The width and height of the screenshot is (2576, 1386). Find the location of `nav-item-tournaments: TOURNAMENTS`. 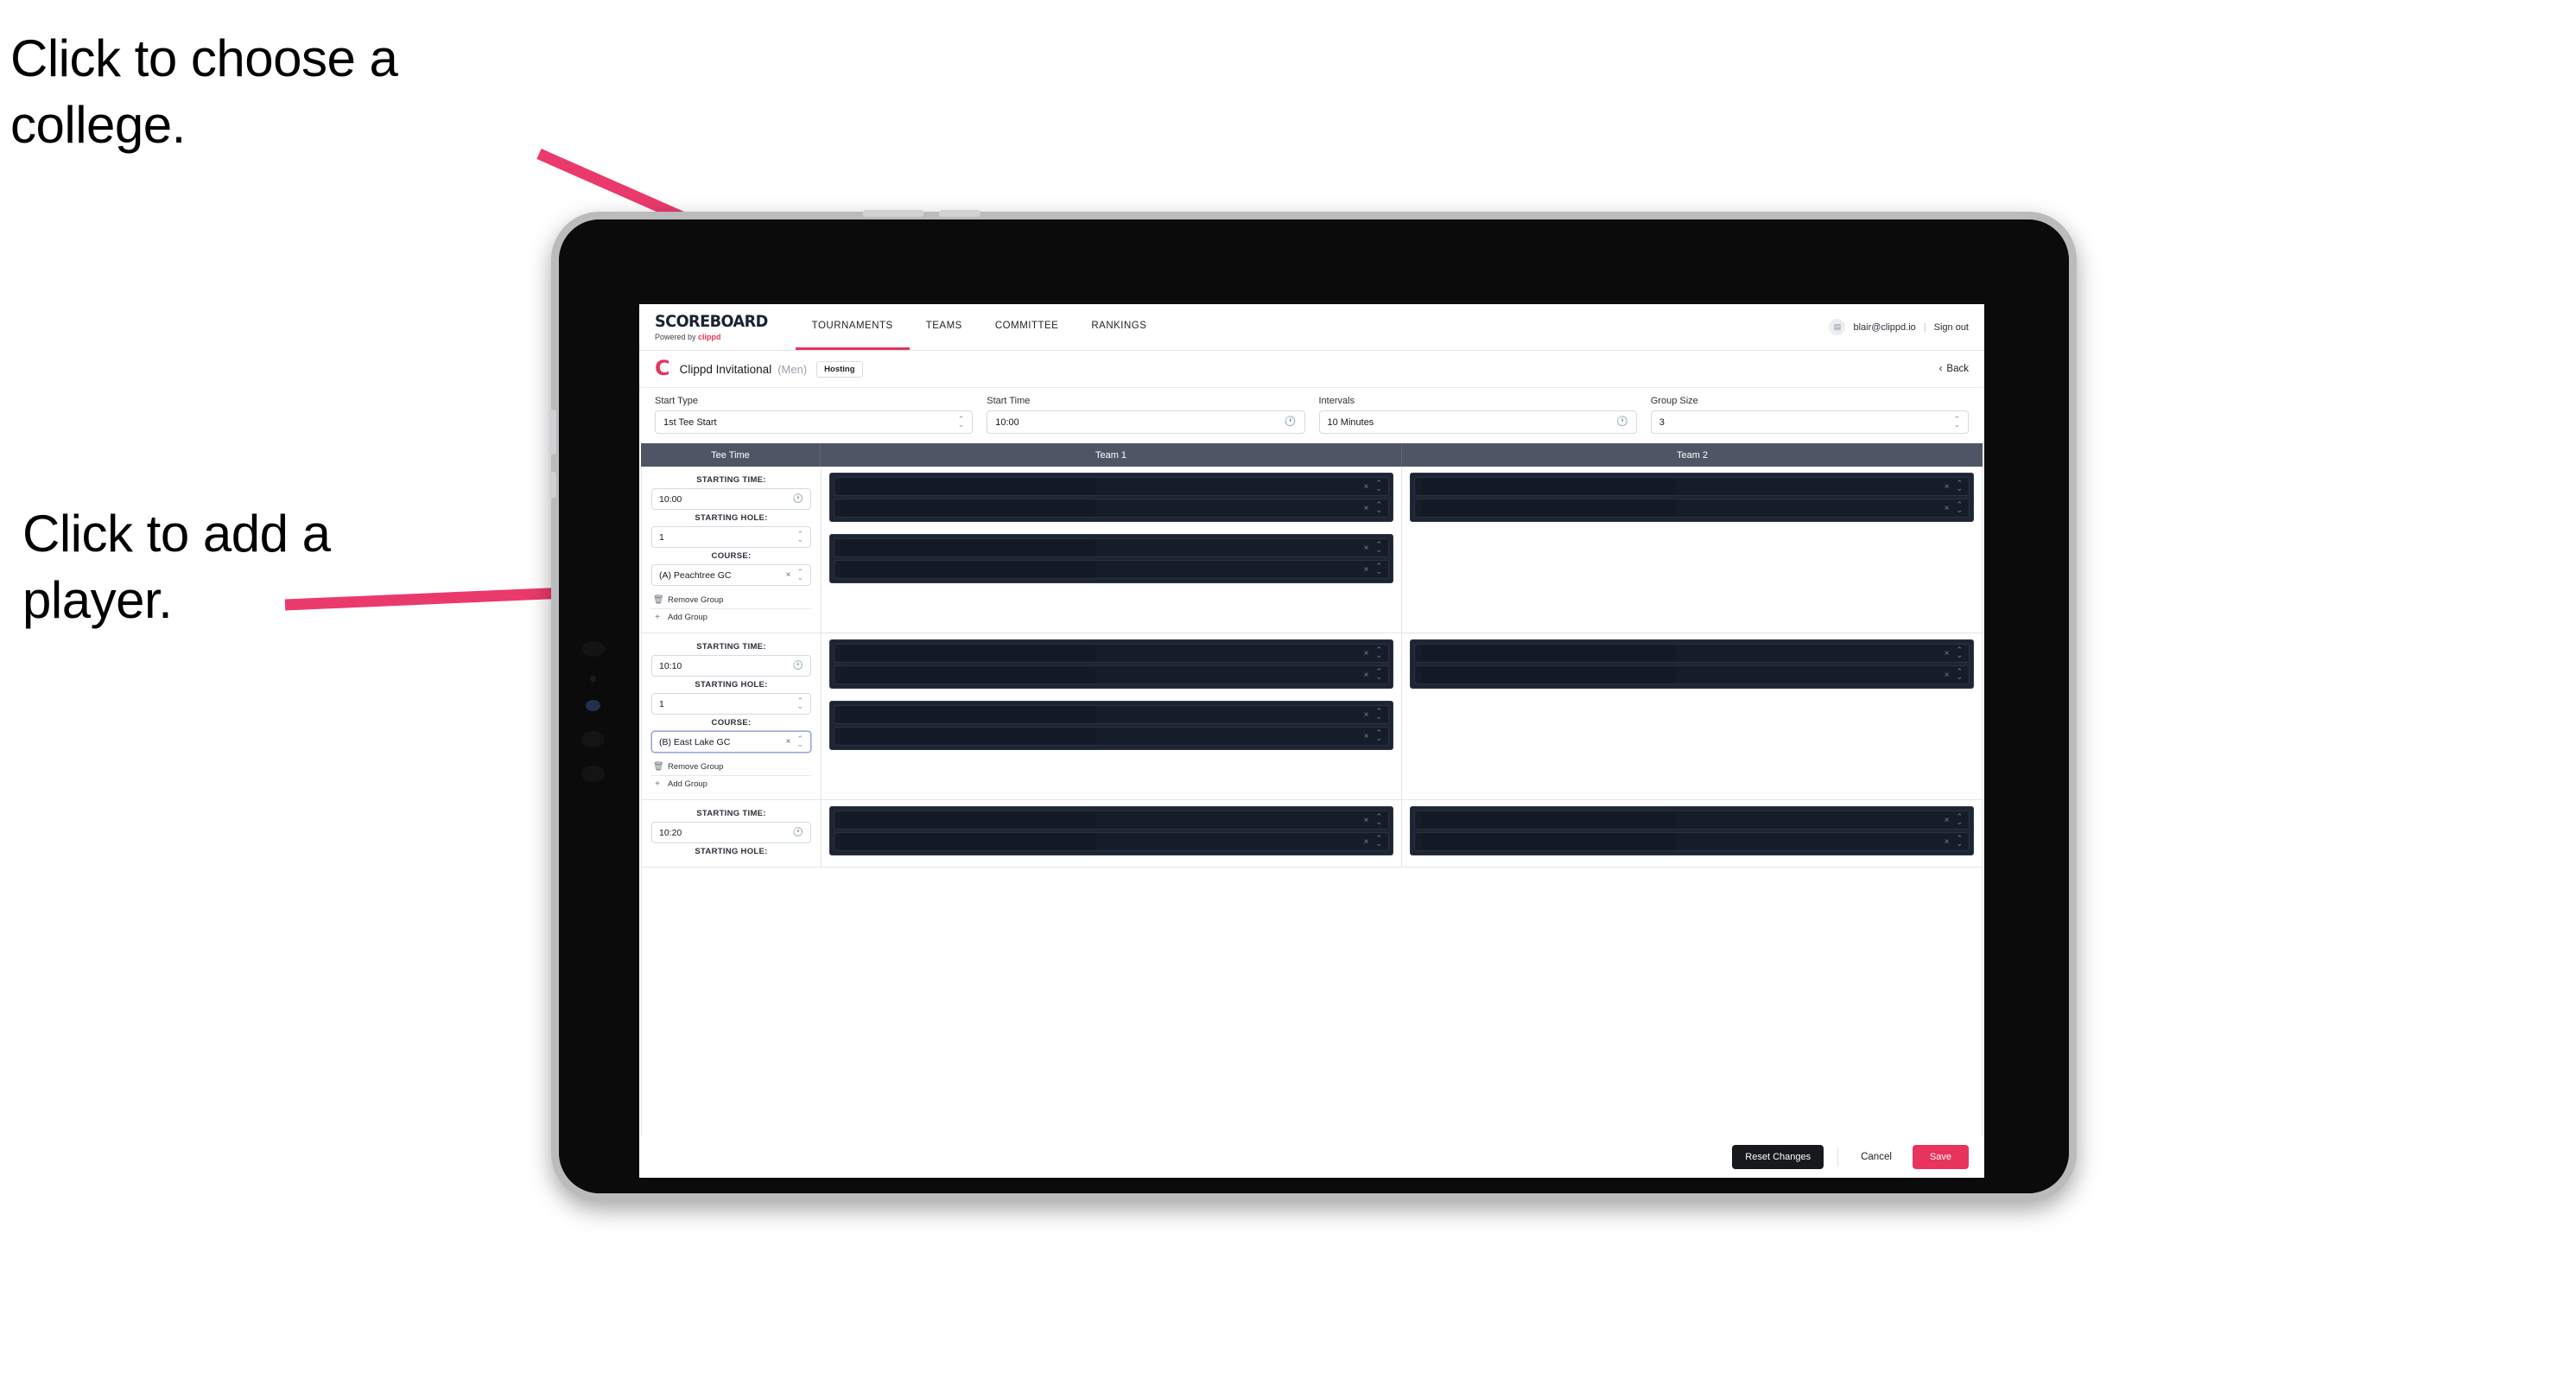

nav-item-tournaments: TOURNAMENTS is located at coordinates (852, 327).